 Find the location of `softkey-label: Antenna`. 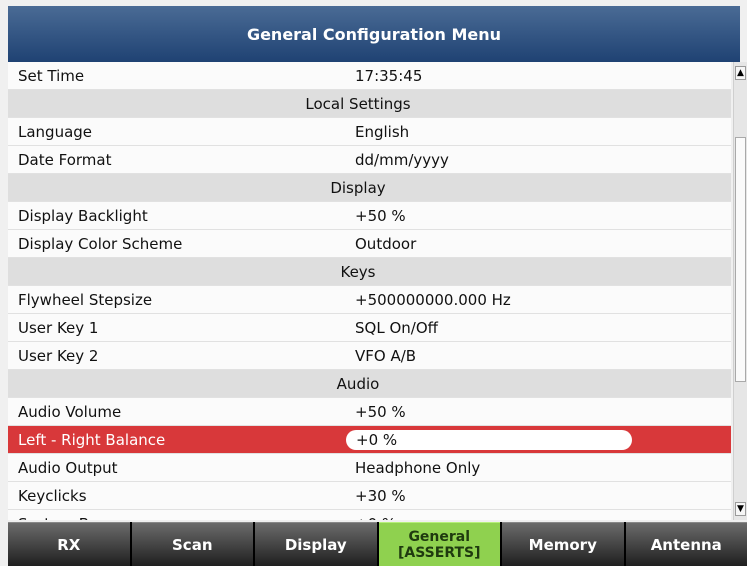

softkey-label: Antenna is located at coordinates (686, 544).